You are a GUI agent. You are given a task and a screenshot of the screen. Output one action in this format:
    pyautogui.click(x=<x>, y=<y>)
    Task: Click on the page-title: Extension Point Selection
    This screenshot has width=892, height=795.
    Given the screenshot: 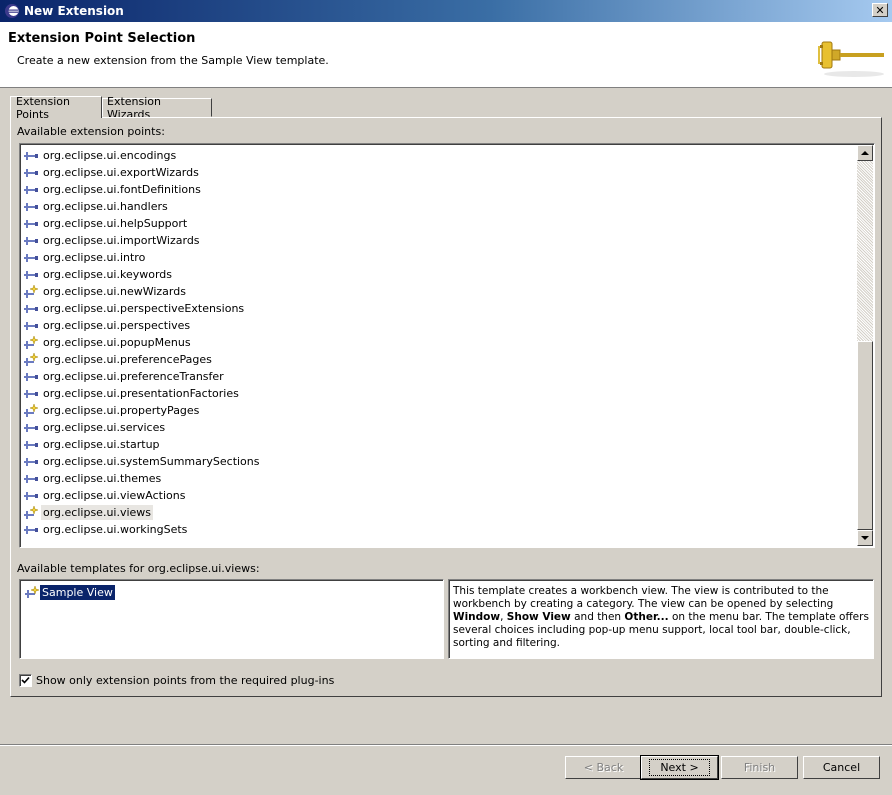 What is the action you would take?
    pyautogui.click(x=102, y=38)
    